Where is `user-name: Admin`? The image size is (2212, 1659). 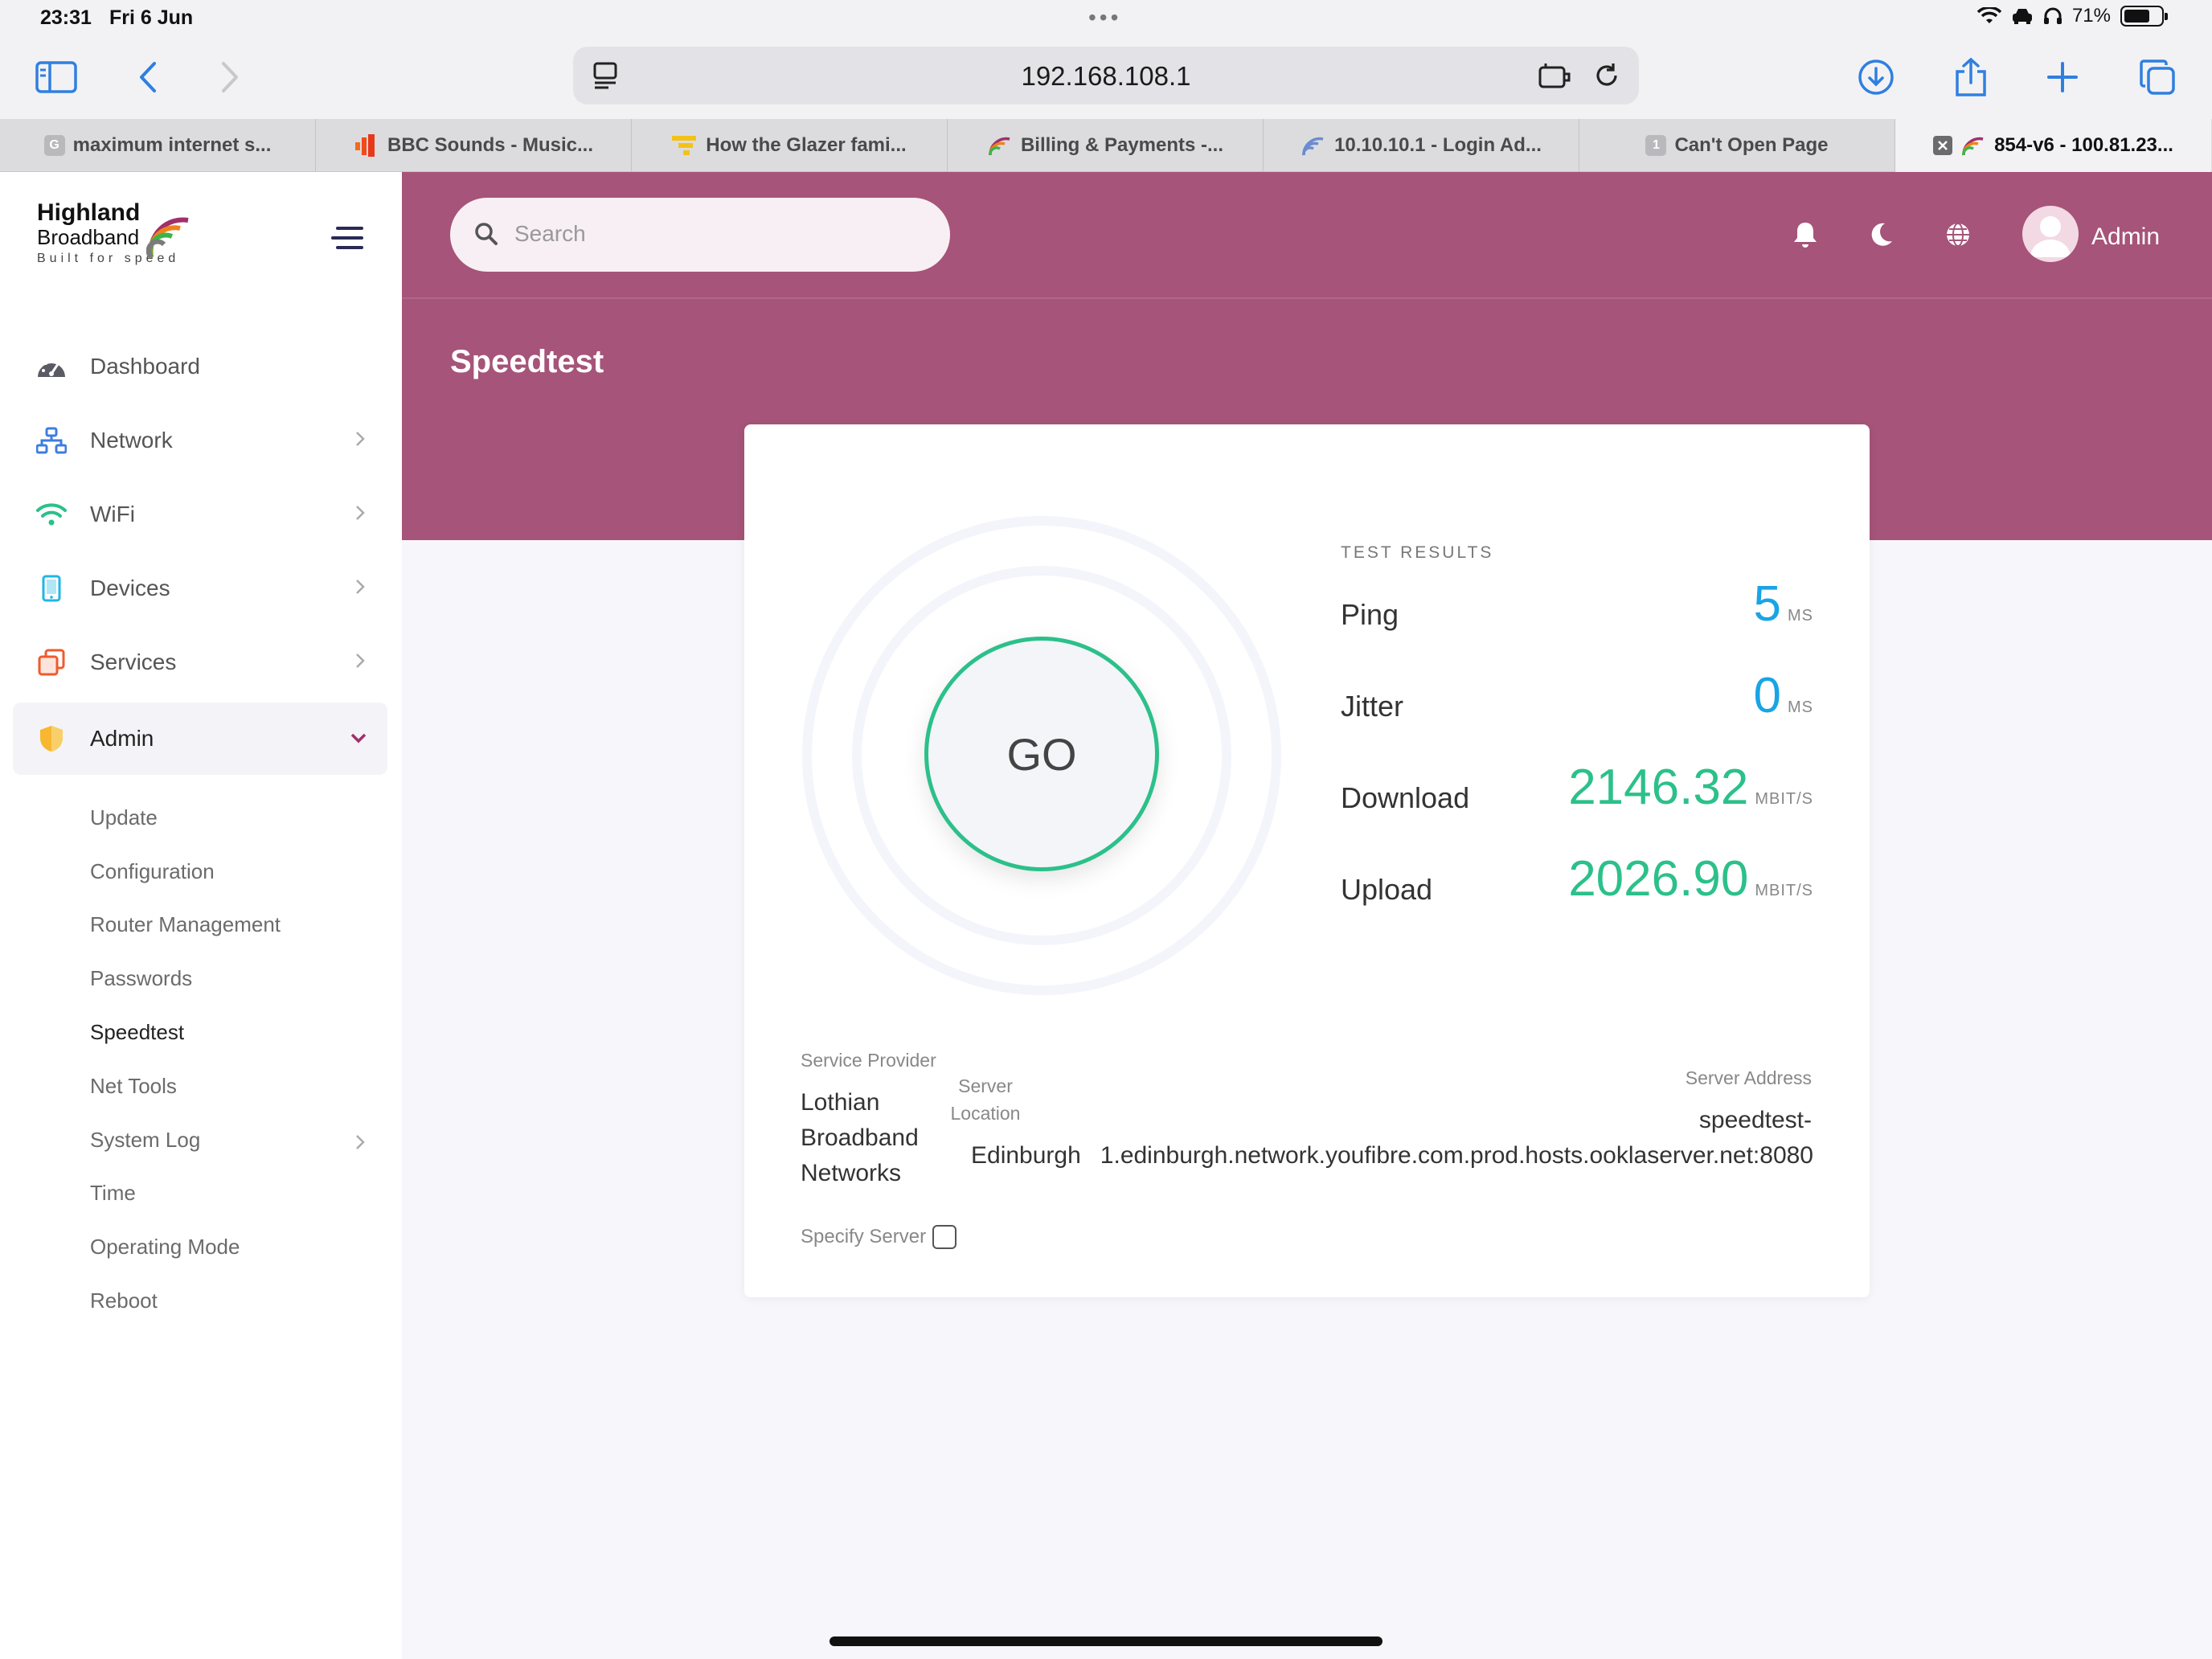
user-name: Admin is located at coordinates (2125, 237).